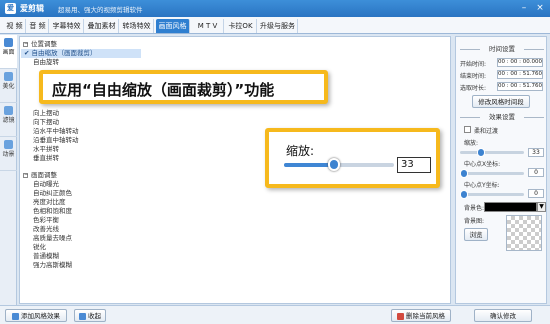  Describe the element at coordinates (27, 53) in the screenshot. I see `check-icon: ✔` at that location.